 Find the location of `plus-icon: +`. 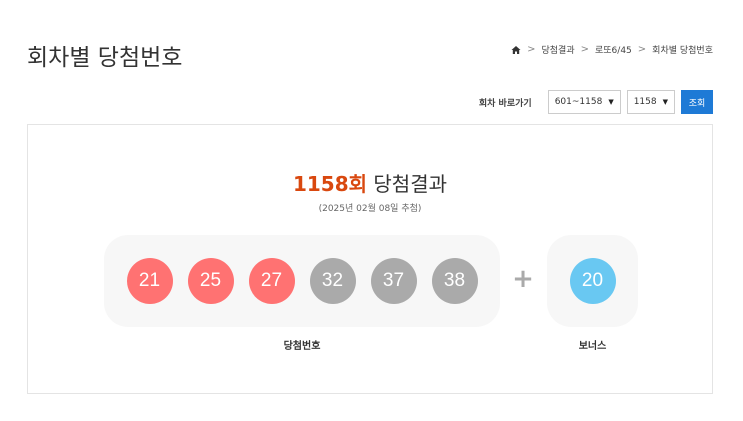

plus-icon: + is located at coordinates (523, 279).